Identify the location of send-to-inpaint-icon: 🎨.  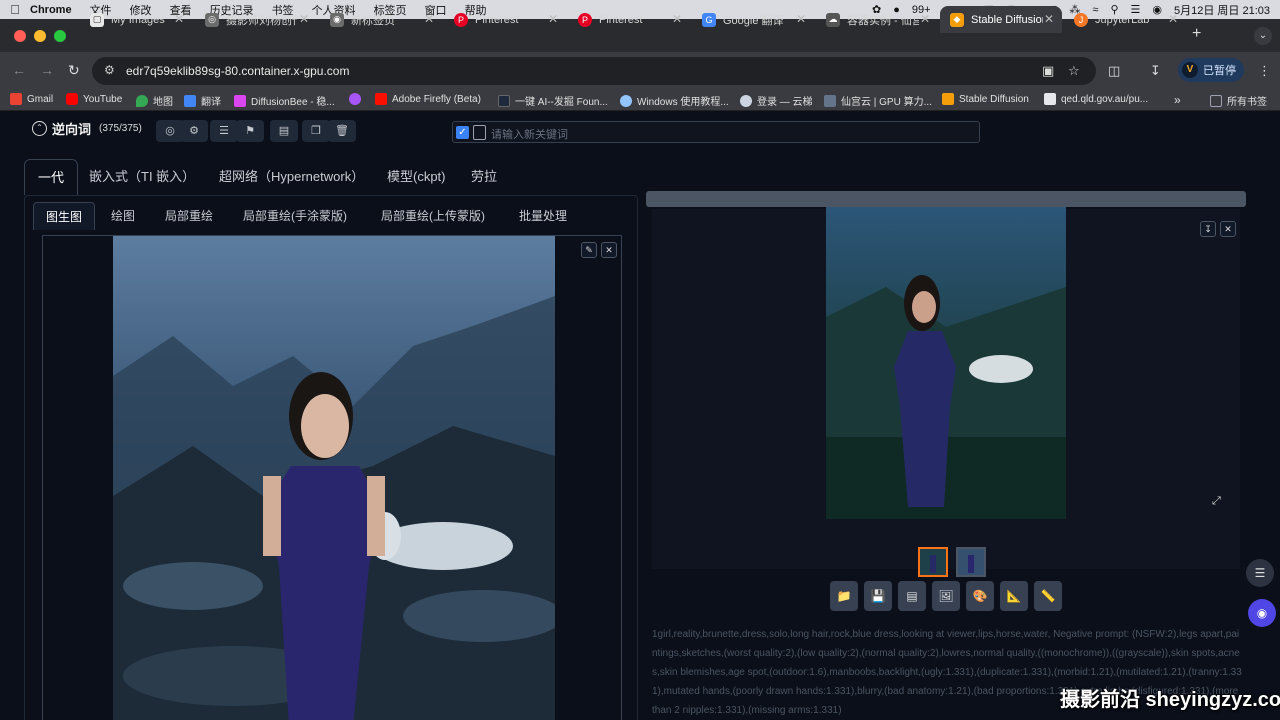
(980, 596).